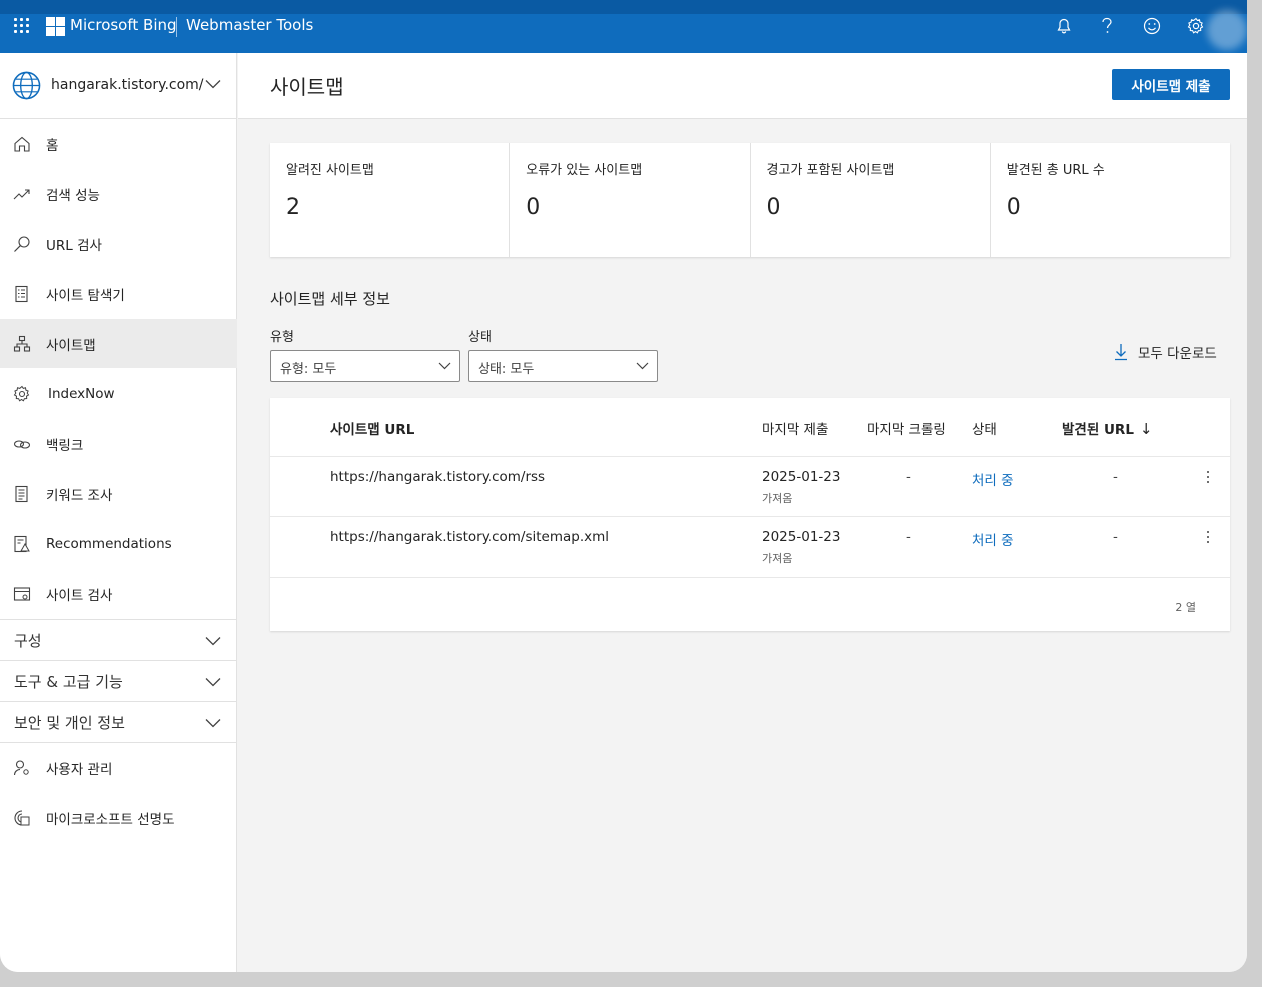  I want to click on last-submitted-date: 2025-01-23, so click(801, 477).